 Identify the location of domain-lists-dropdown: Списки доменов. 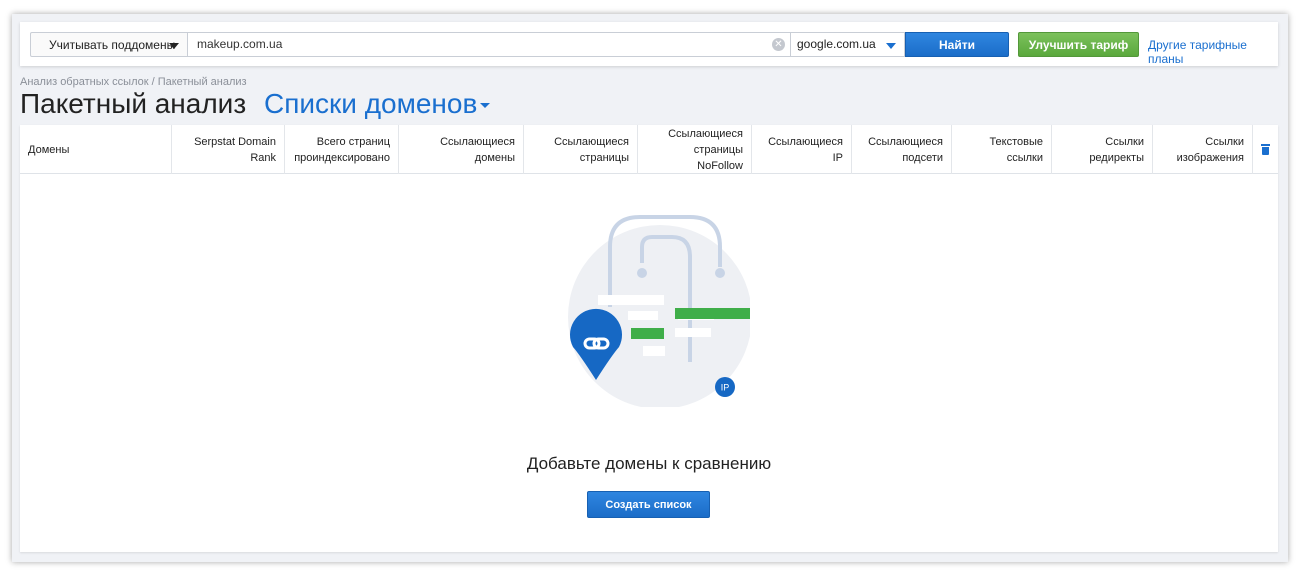
(377, 104).